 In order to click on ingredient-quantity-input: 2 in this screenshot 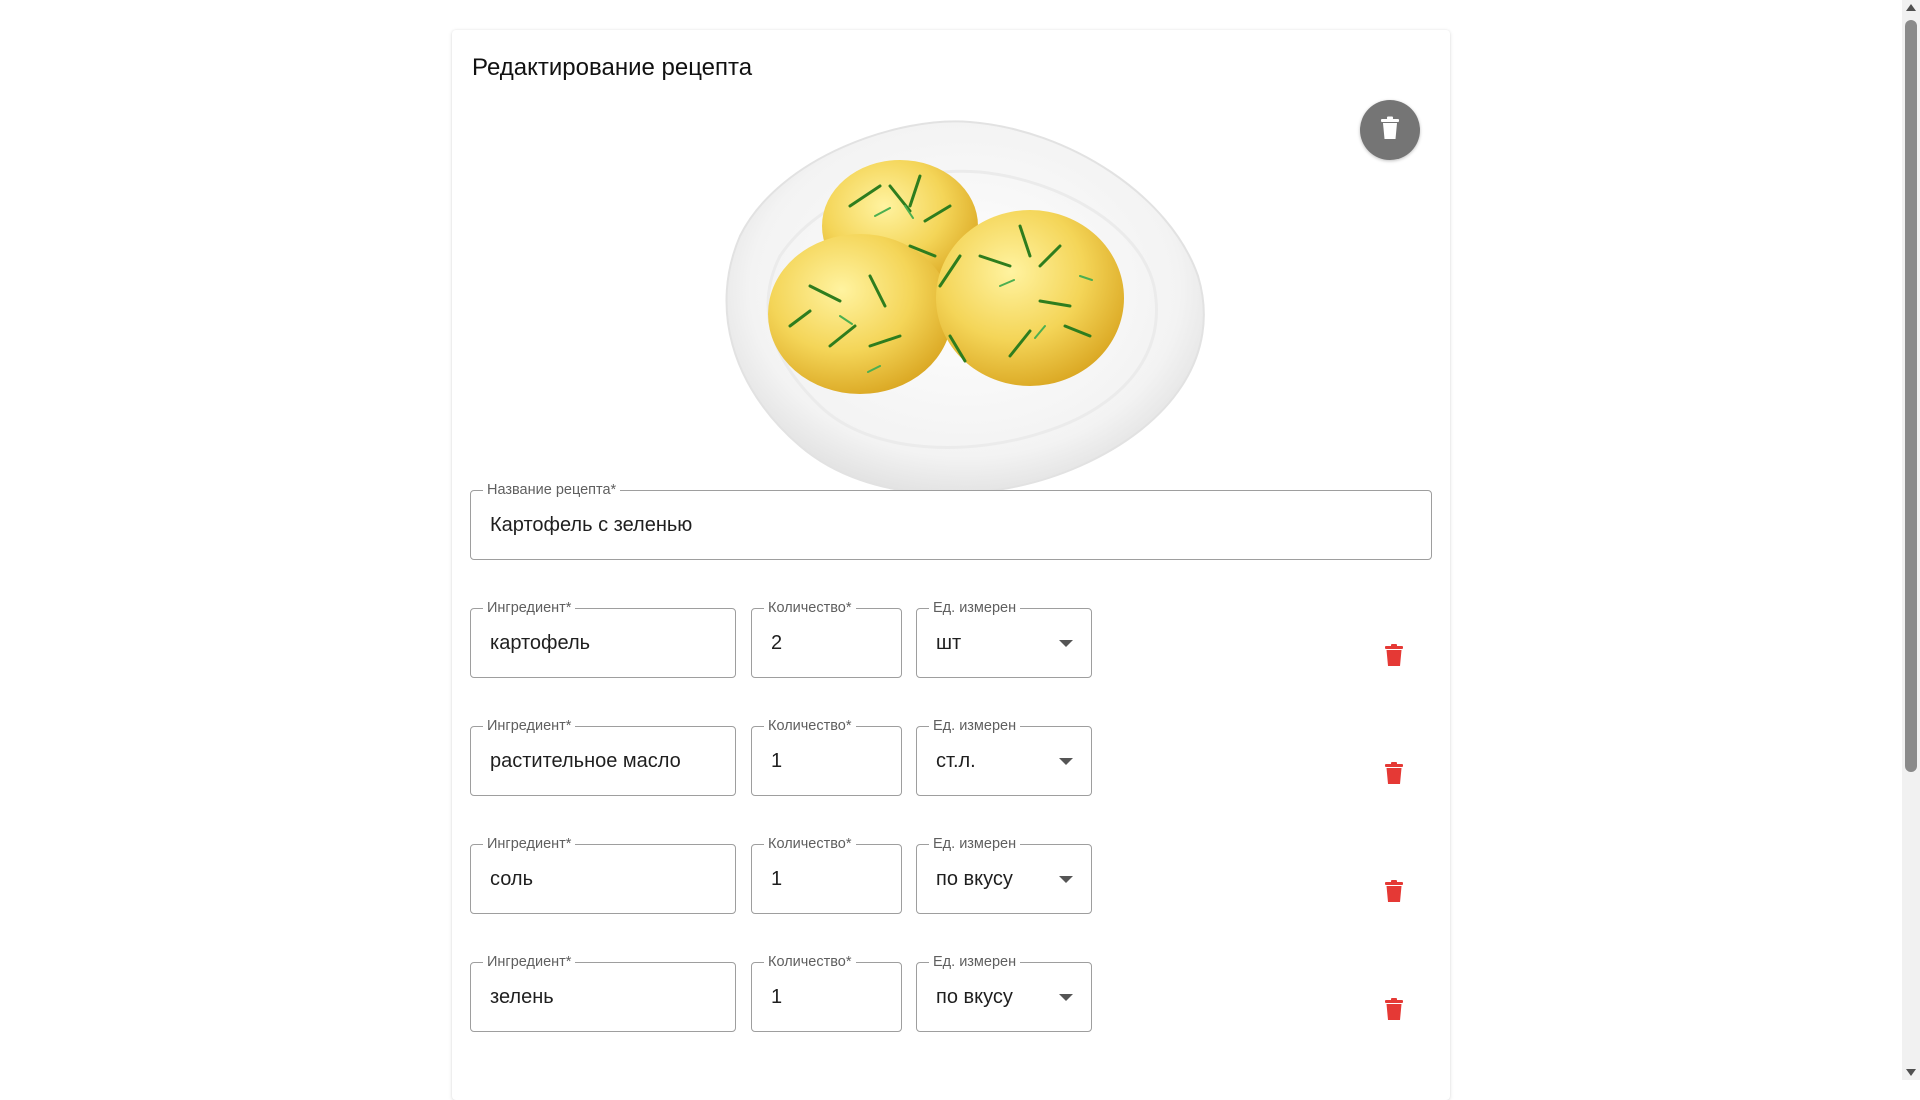, I will do `click(776, 643)`.